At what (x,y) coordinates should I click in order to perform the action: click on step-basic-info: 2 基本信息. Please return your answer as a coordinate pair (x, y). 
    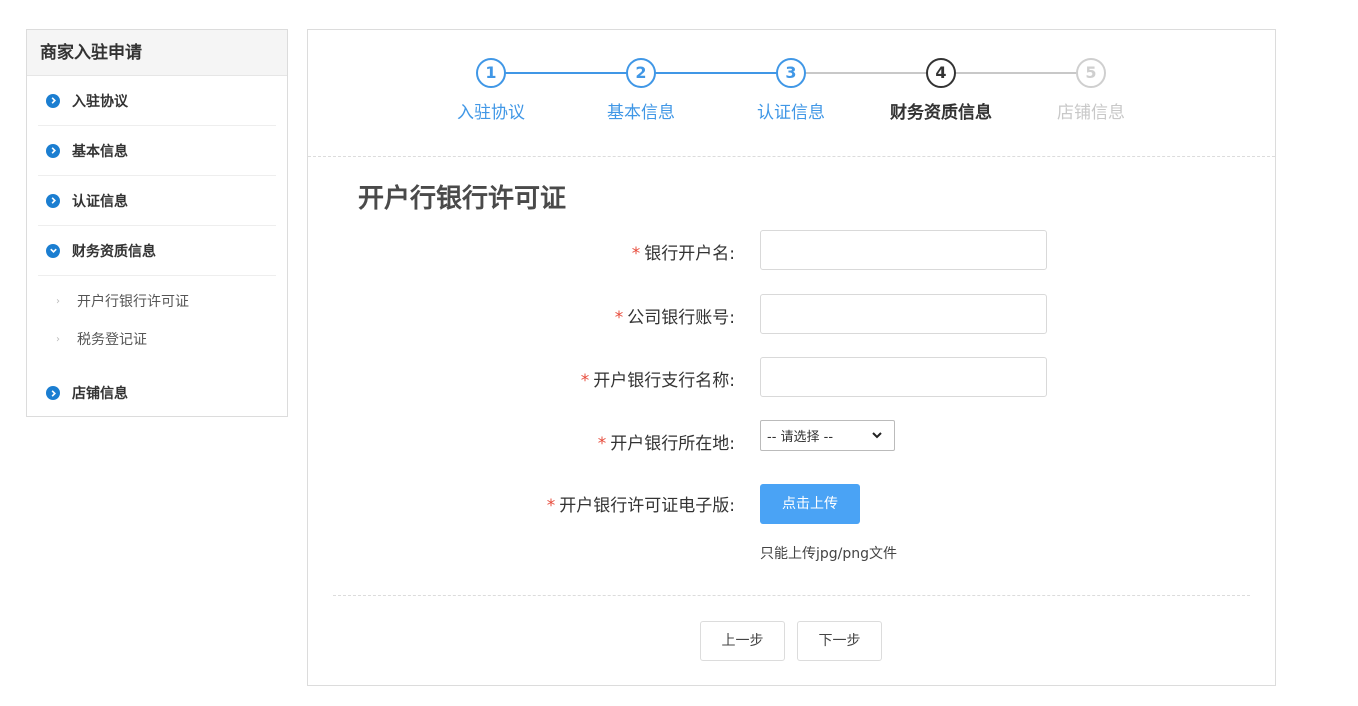
    Looking at the image, I should click on (641, 90).